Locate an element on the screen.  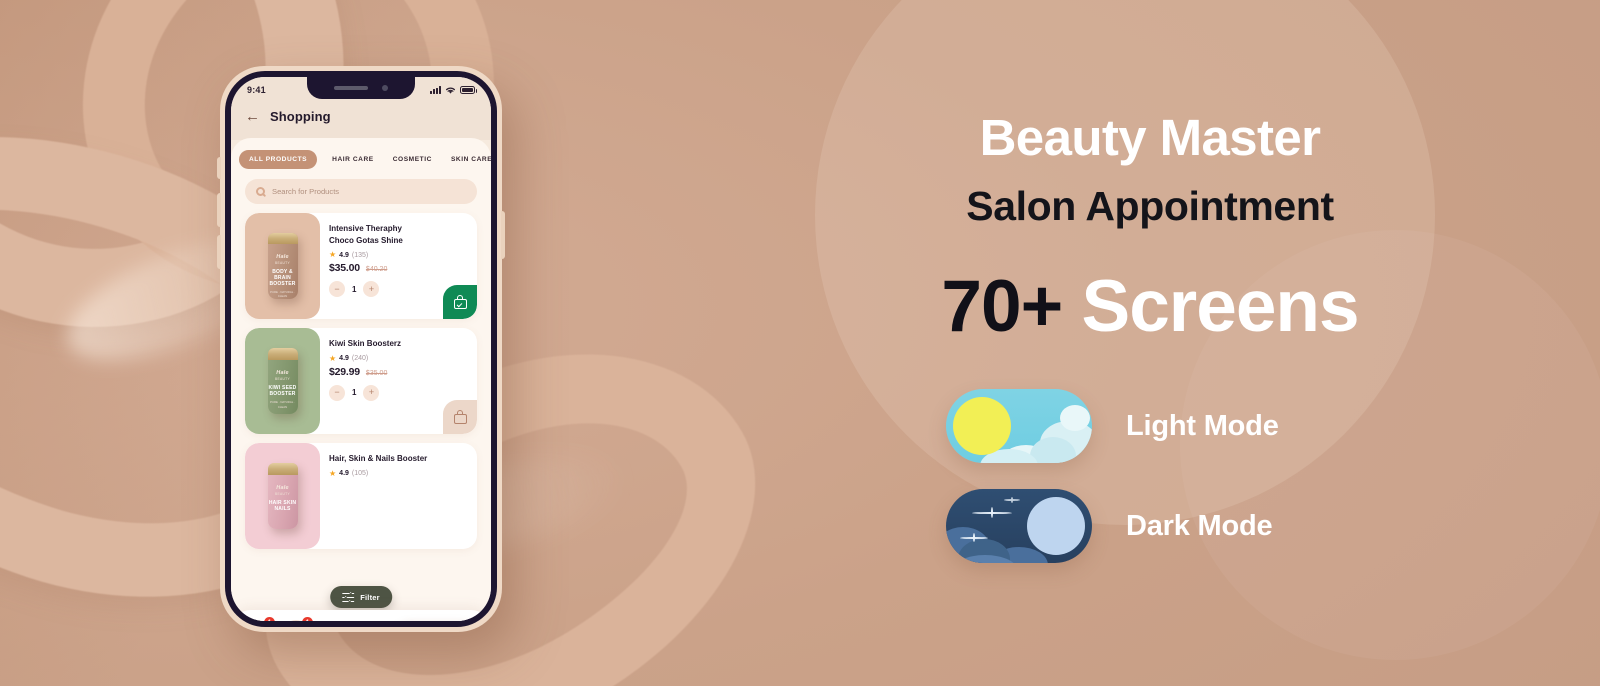
product-price: $35.00 $40.20 is located at coordinates (399, 268).